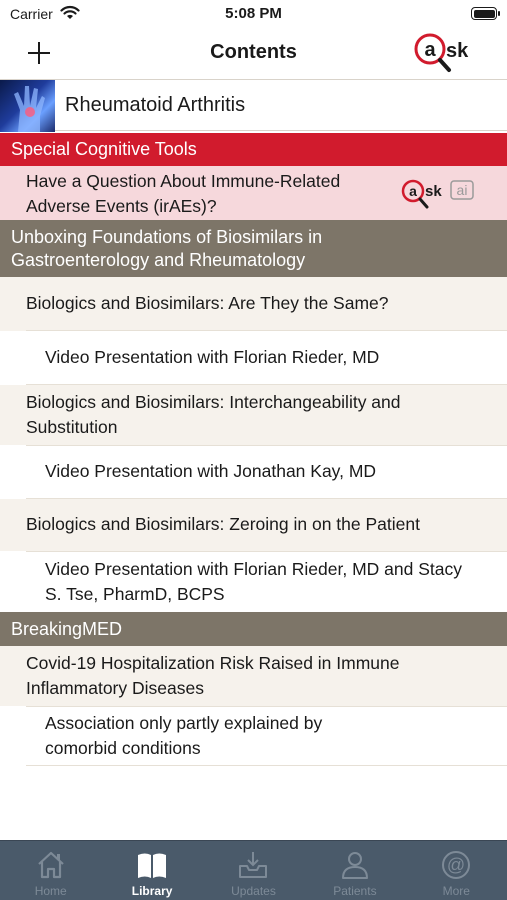 The height and width of the screenshot is (900, 507). Describe the element at coordinates (158, 260) in the screenshot. I see `section-title-line-2: Gastroenterology and Rheumatology` at that location.